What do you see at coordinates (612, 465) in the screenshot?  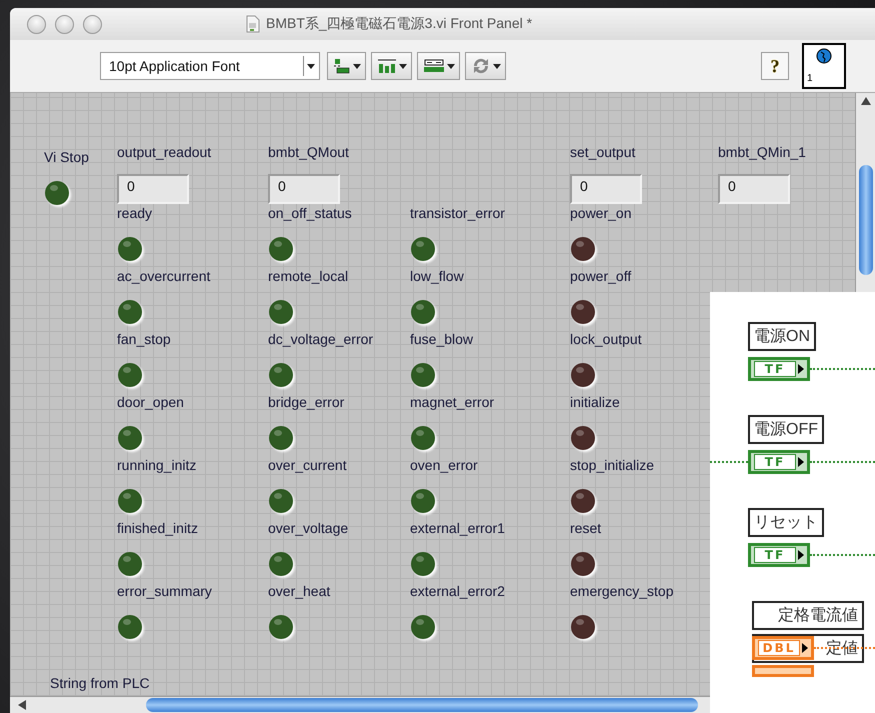 I see `indicator-label: stop_initialize` at bounding box center [612, 465].